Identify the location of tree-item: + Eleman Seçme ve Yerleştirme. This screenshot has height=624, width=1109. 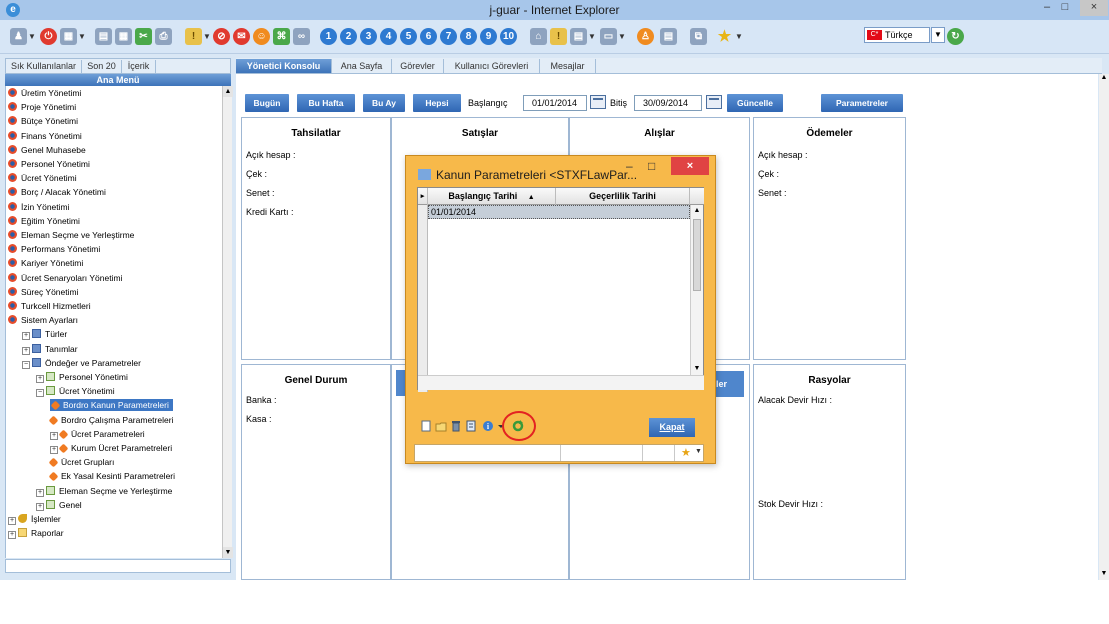
(104, 491).